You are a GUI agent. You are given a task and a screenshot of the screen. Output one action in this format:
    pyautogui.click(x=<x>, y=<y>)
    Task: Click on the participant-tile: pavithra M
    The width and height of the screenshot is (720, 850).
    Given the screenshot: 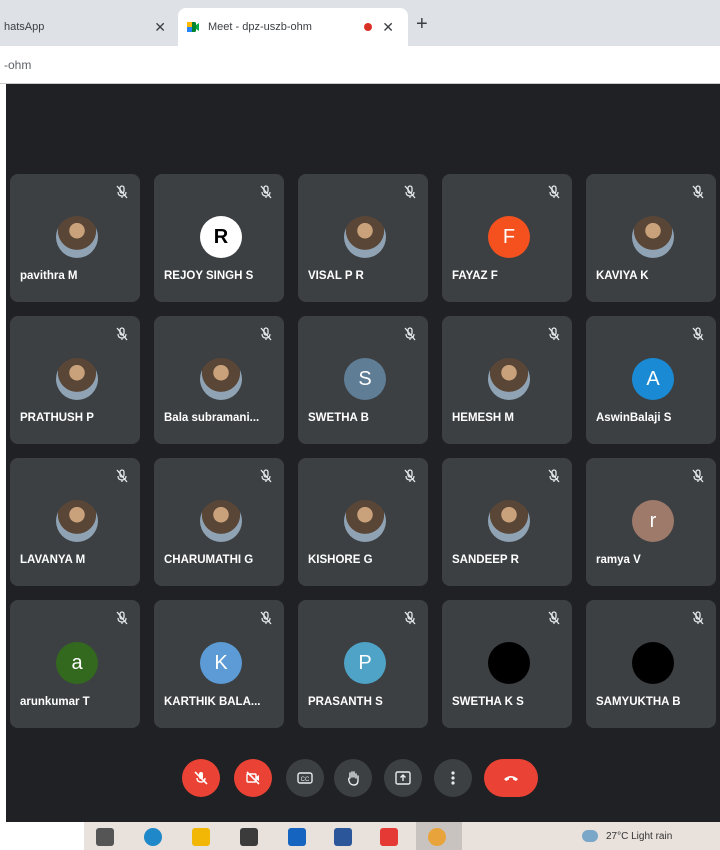 What is the action you would take?
    pyautogui.click(x=75, y=238)
    